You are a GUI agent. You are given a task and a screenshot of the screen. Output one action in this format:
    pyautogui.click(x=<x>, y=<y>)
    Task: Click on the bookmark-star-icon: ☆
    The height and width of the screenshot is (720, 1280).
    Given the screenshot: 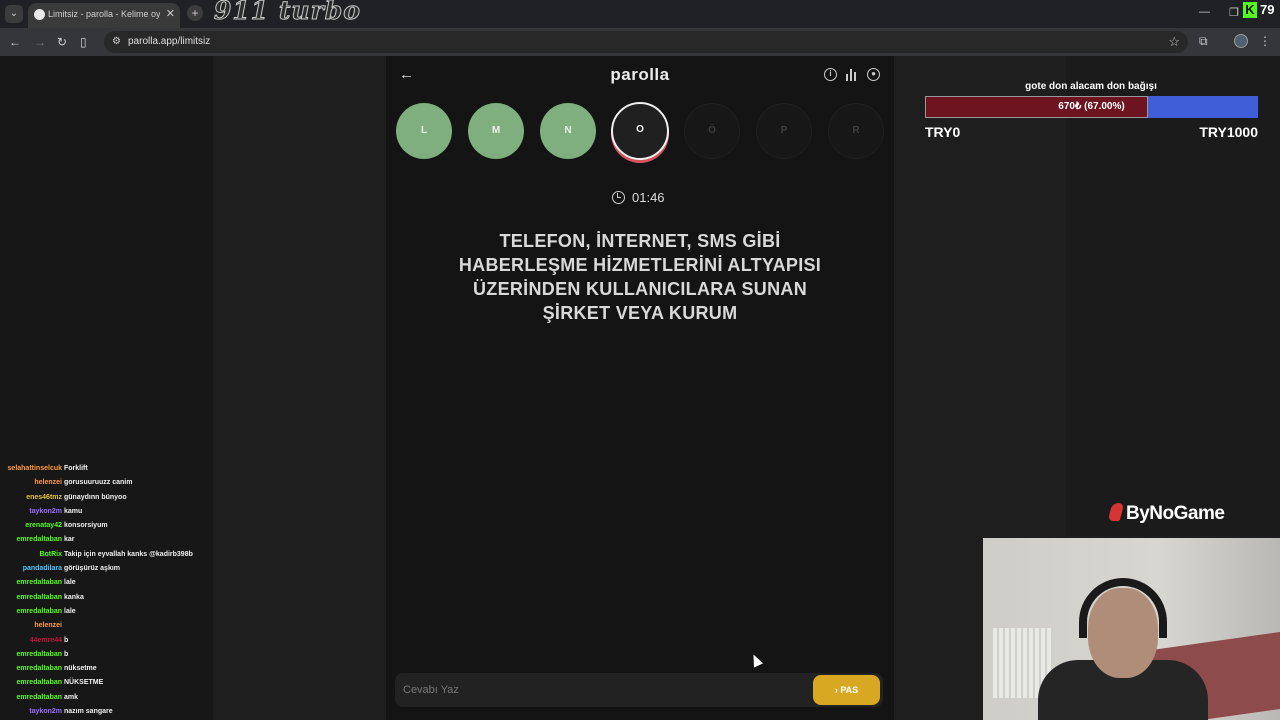 What is the action you would take?
    pyautogui.click(x=1174, y=42)
    